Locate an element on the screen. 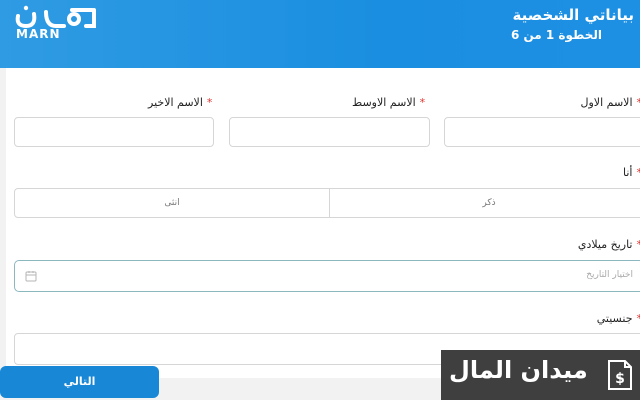 The width and height of the screenshot is (640, 400). calendar-icon is located at coordinates (31, 276).